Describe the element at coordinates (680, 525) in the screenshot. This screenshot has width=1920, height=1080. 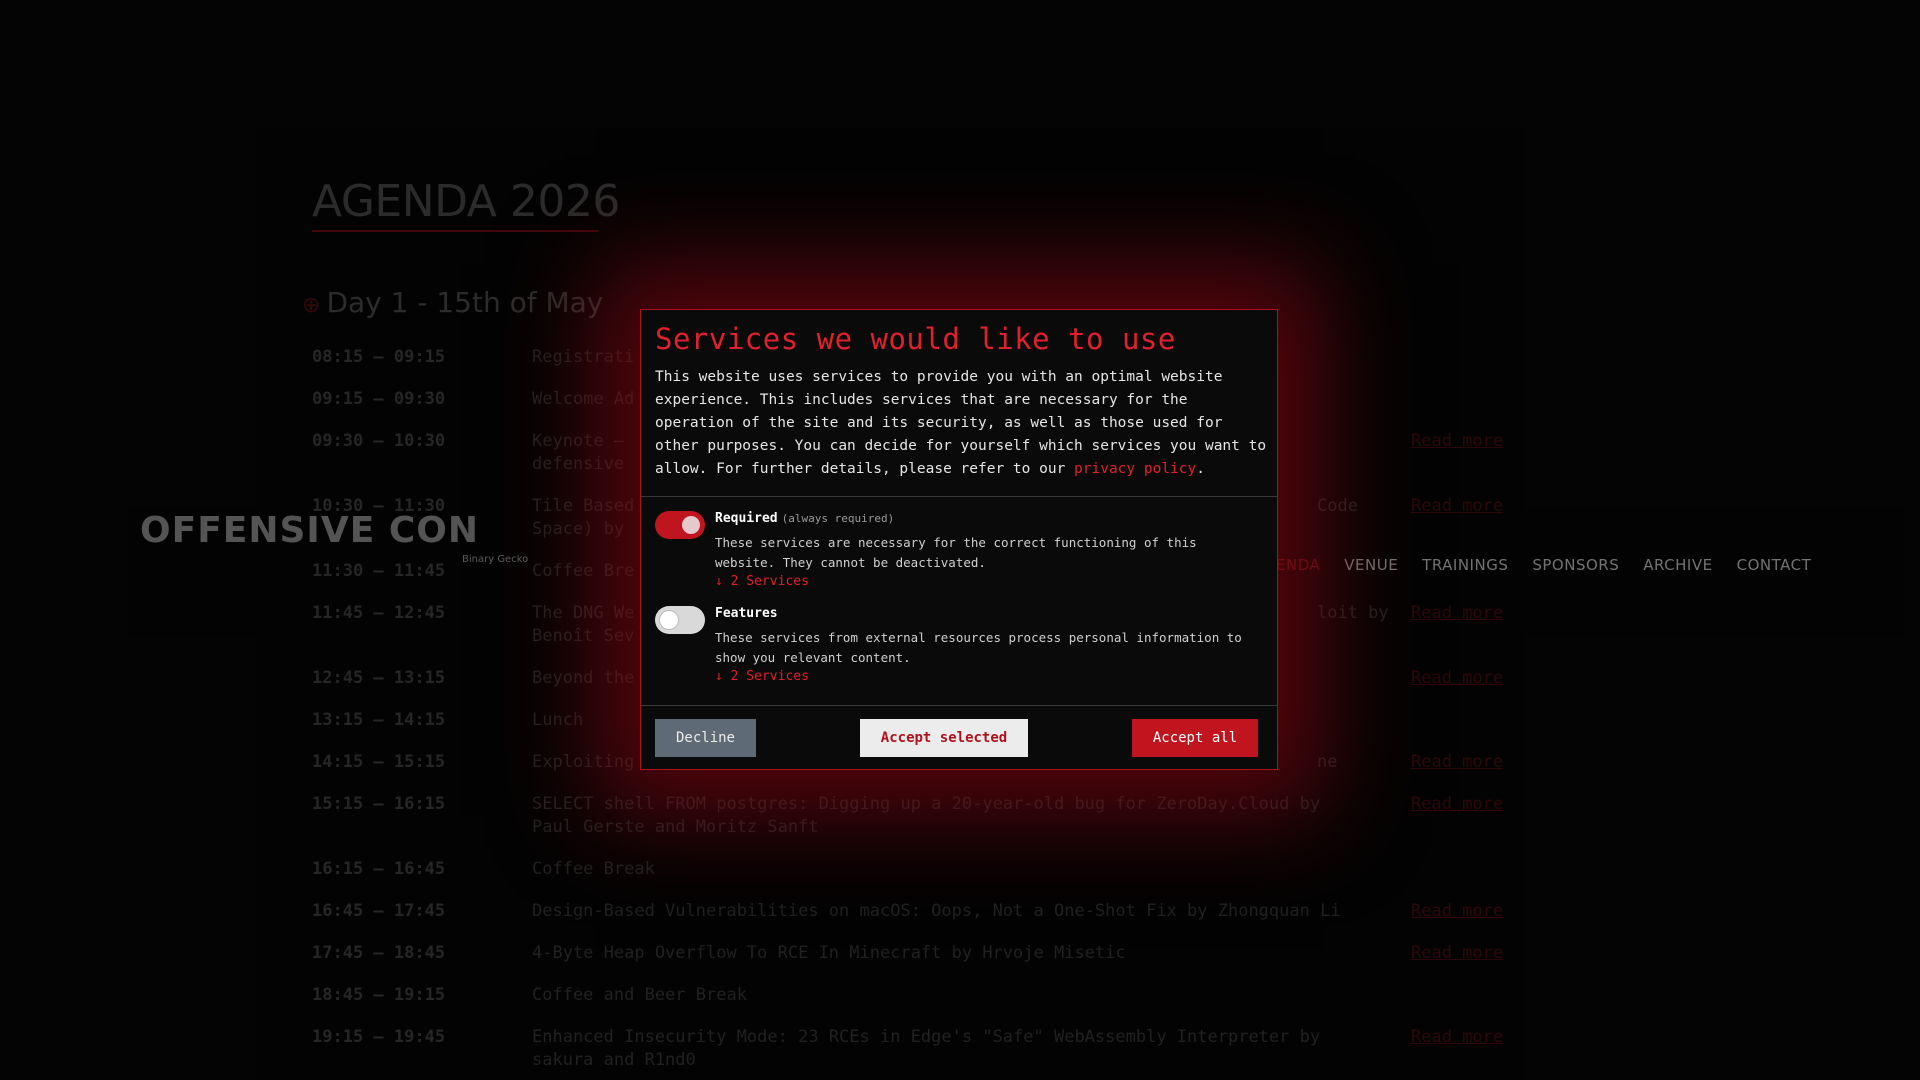
I see `required-toggle` at that location.